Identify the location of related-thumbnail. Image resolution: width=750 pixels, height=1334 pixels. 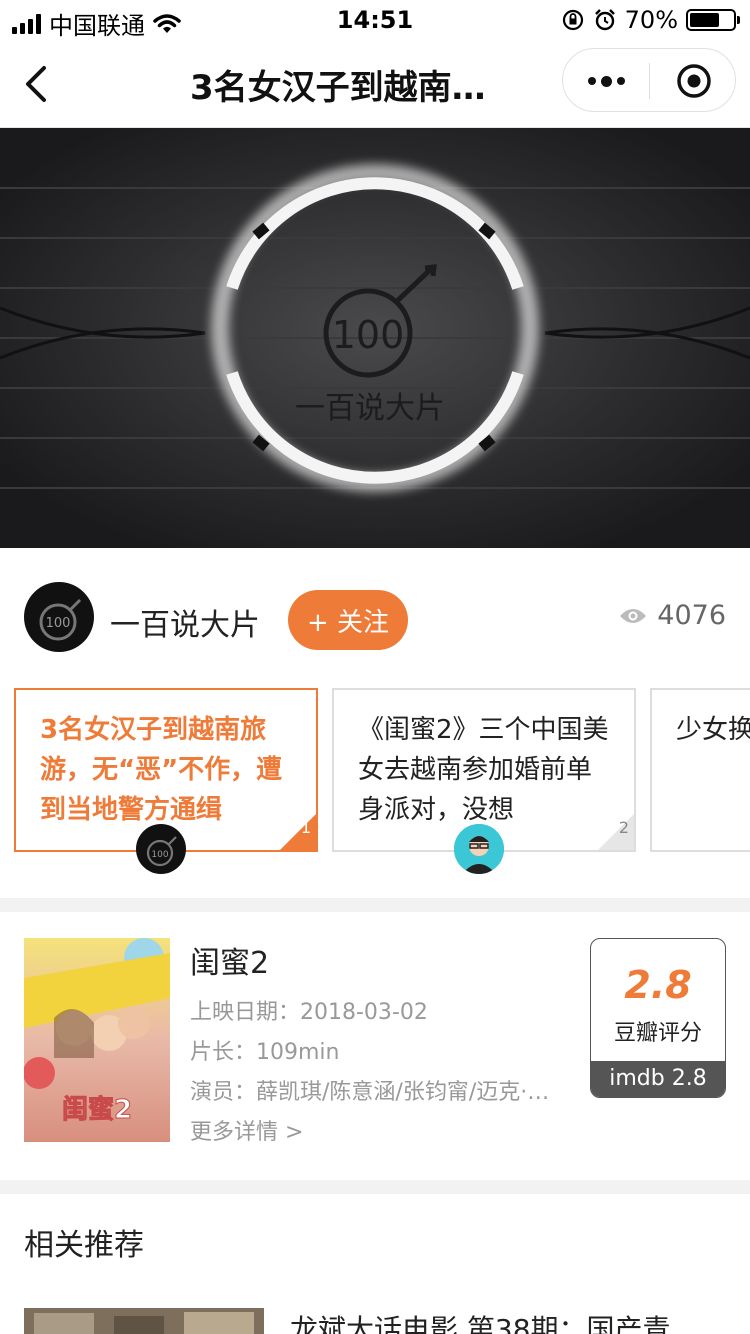
(144, 1321).